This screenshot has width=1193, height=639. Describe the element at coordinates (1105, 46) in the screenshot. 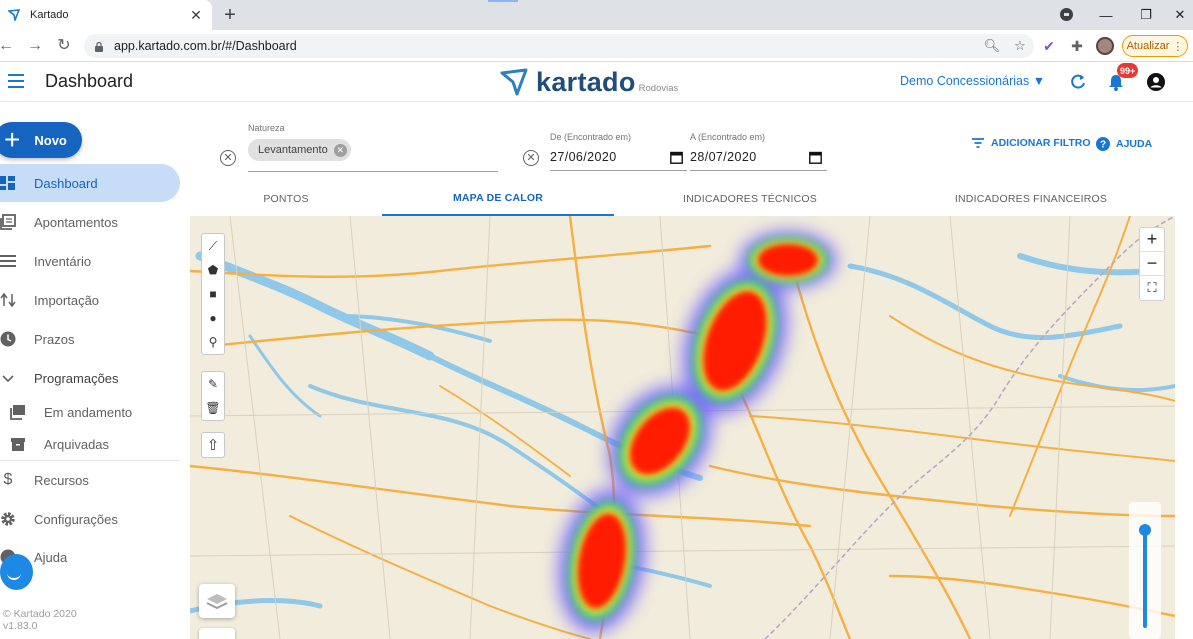

I see `browser-profile-avatar` at that location.